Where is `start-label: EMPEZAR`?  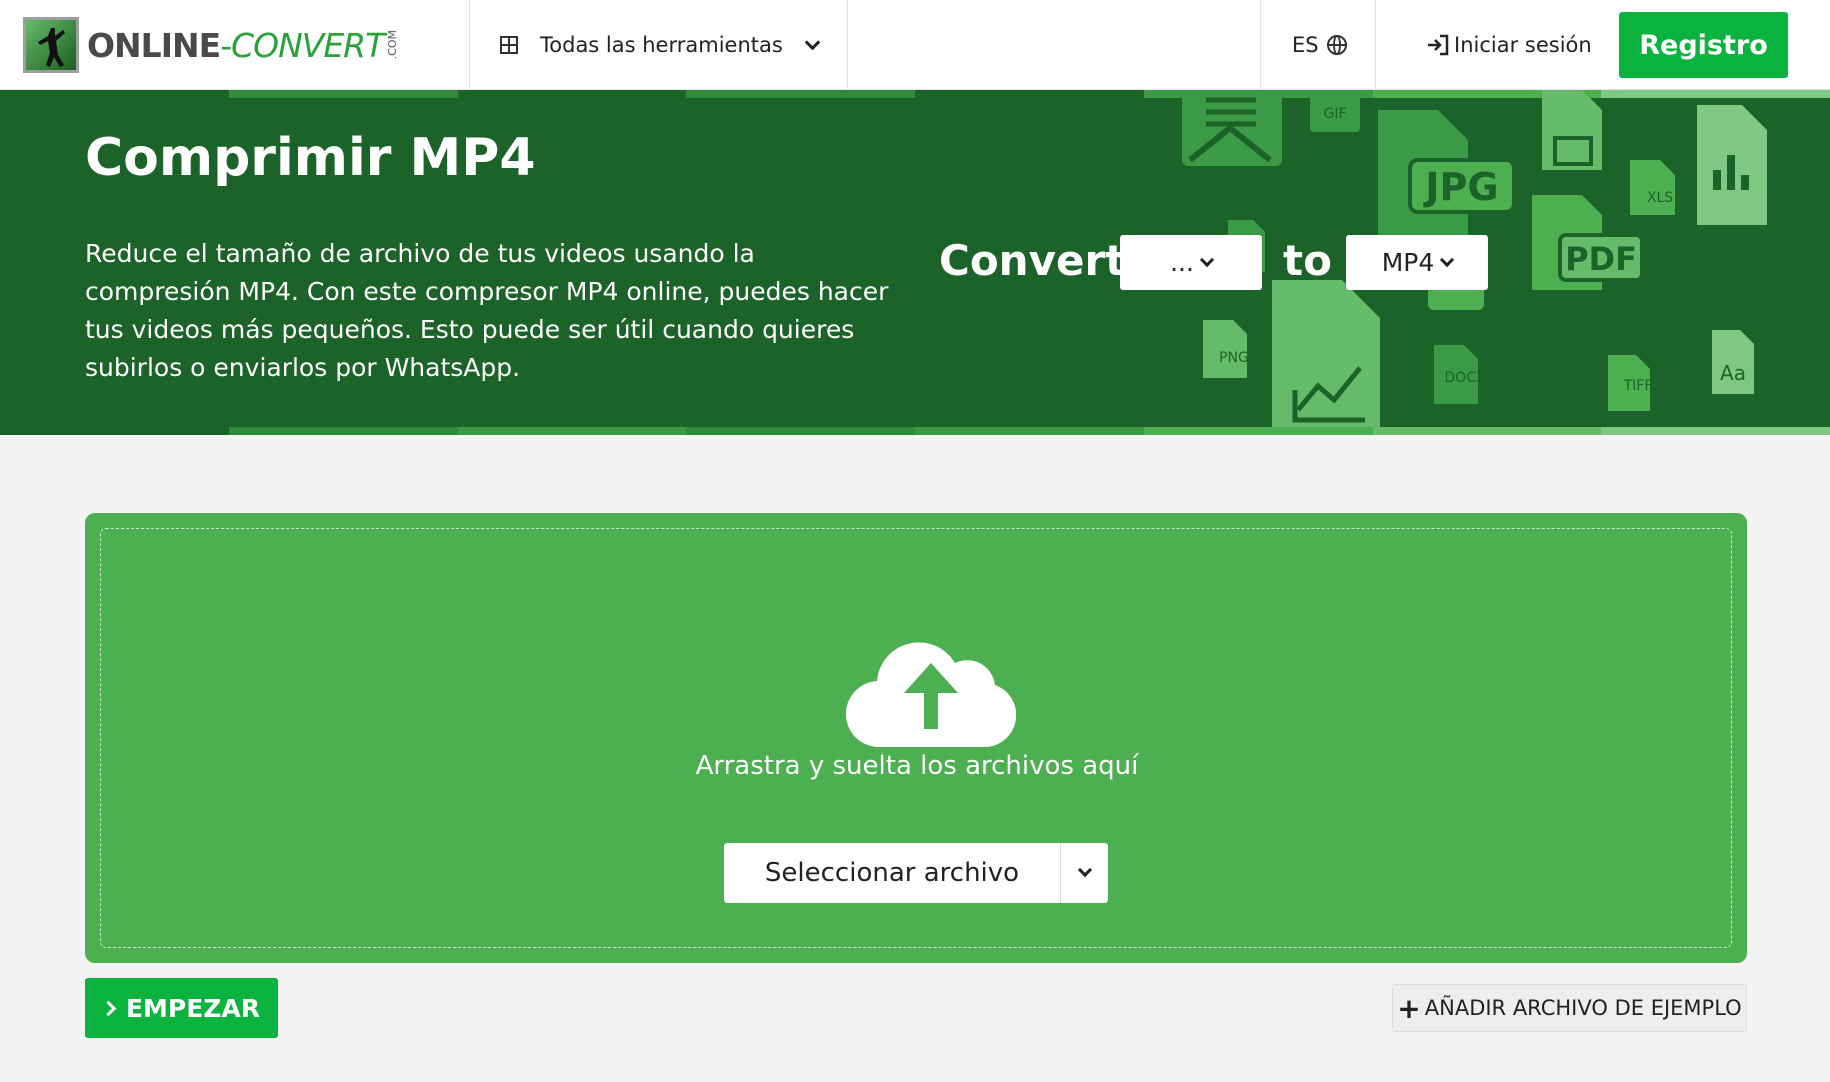 start-label: EMPEZAR is located at coordinates (193, 1008).